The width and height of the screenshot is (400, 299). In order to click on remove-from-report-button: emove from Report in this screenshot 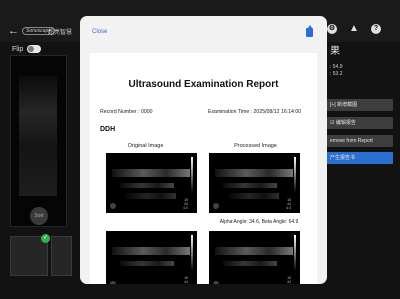, I will do `click(360, 141)`.